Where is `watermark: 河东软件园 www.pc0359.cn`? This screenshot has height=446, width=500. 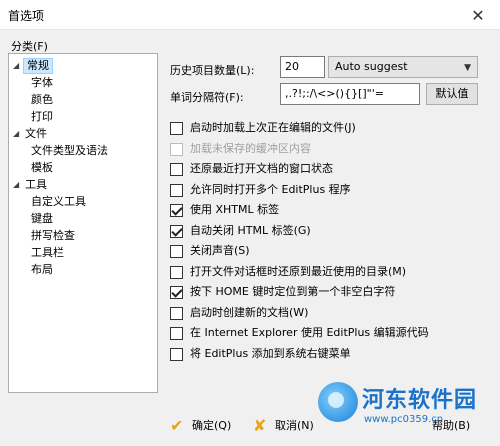 watermark: 河东软件园 www.pc0359.cn is located at coordinates (409, 413).